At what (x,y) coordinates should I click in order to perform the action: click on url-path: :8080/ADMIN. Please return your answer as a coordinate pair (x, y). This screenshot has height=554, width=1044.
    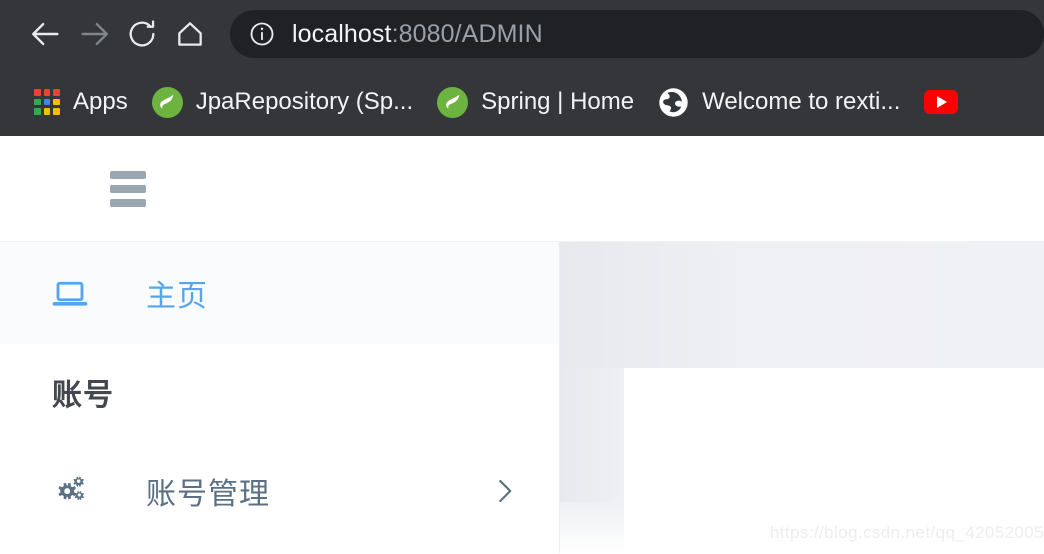
    Looking at the image, I should click on (467, 33).